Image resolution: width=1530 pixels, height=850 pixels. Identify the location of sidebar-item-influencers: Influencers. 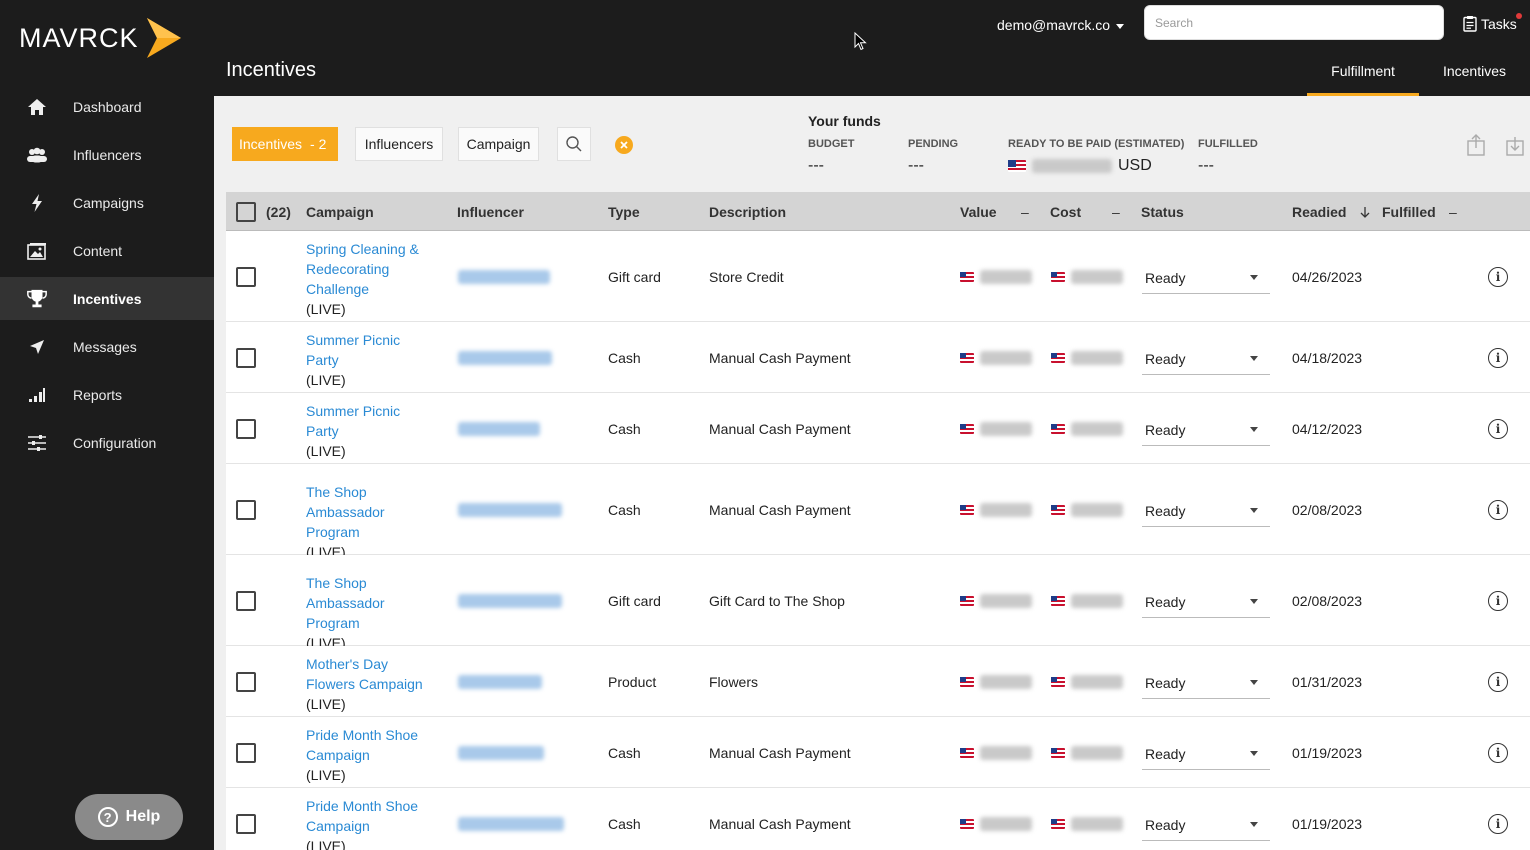
(107, 154).